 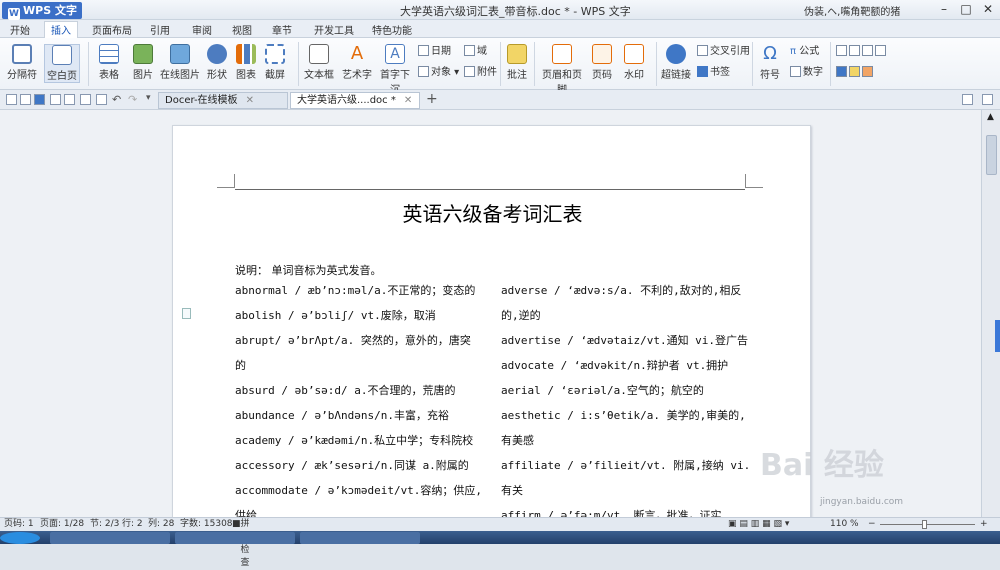 I want to click on format-painter-icon, so click(x=101, y=99).